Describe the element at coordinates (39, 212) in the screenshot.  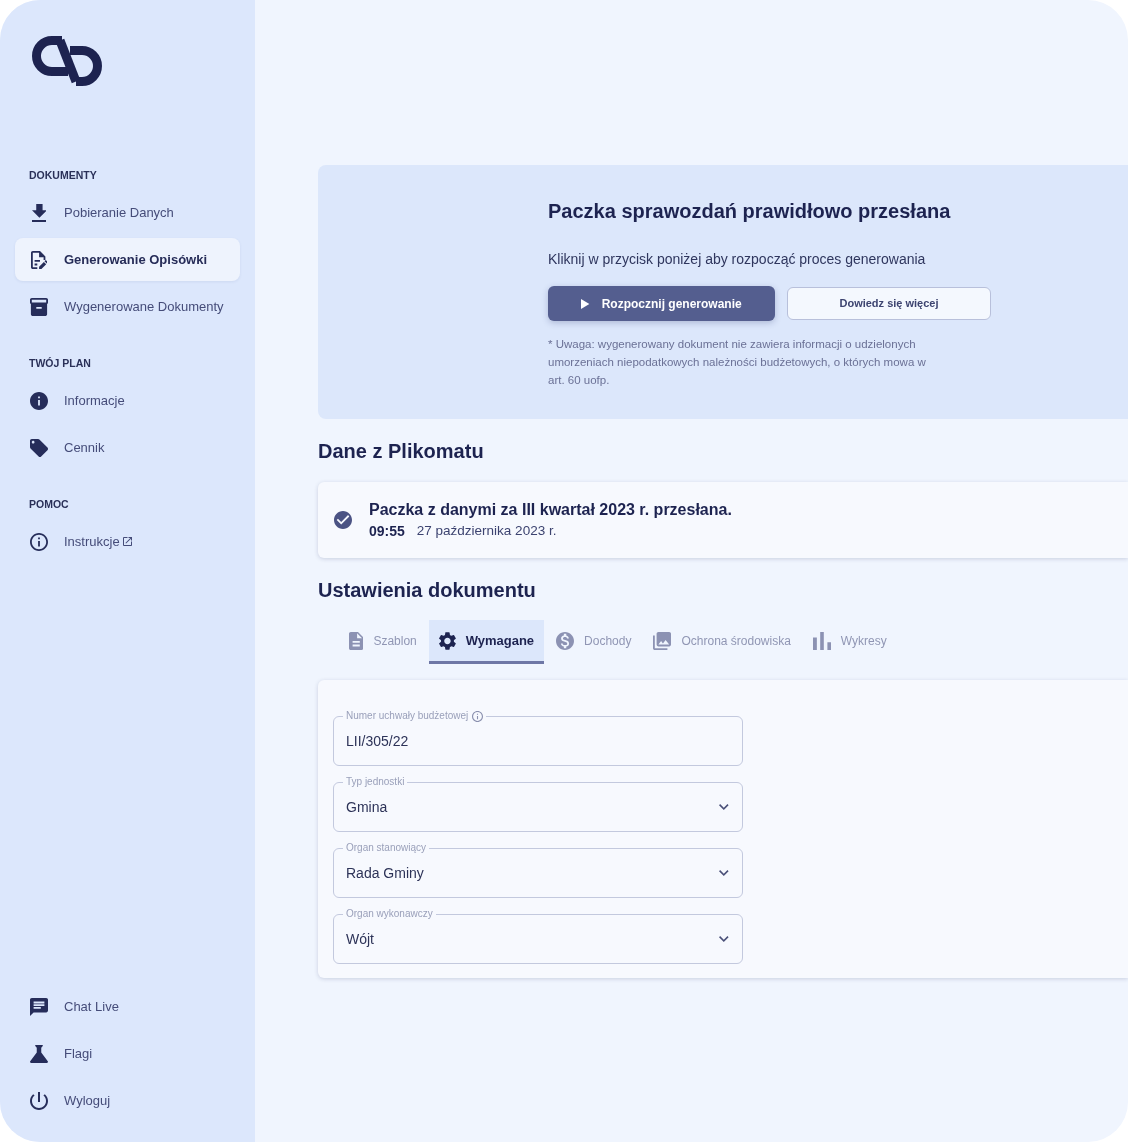
I see `download-icon` at that location.